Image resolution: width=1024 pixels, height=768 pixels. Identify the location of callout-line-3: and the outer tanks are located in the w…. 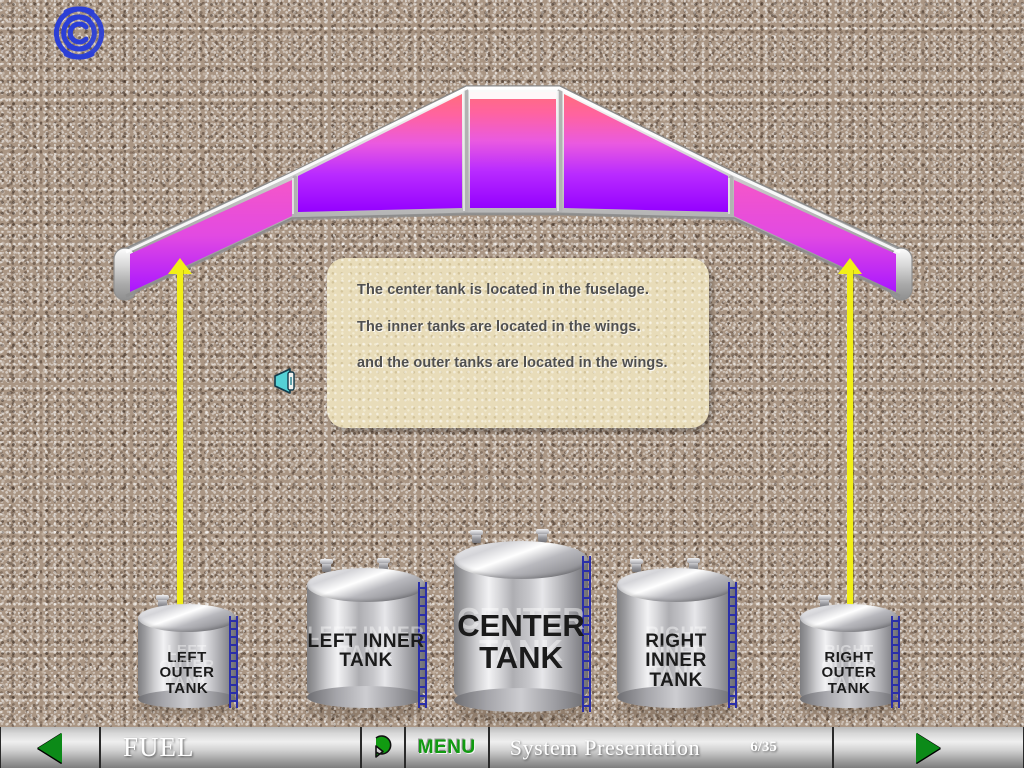
(512, 363).